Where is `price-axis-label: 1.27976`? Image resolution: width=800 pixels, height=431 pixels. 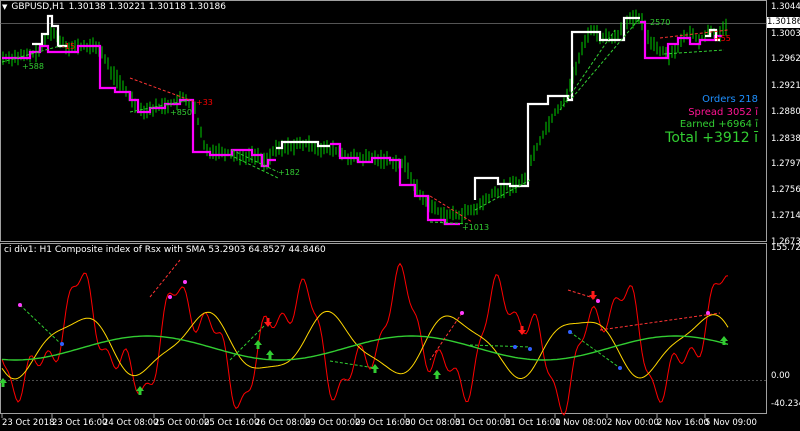 price-axis-label: 1.27976 is located at coordinates (785, 164).